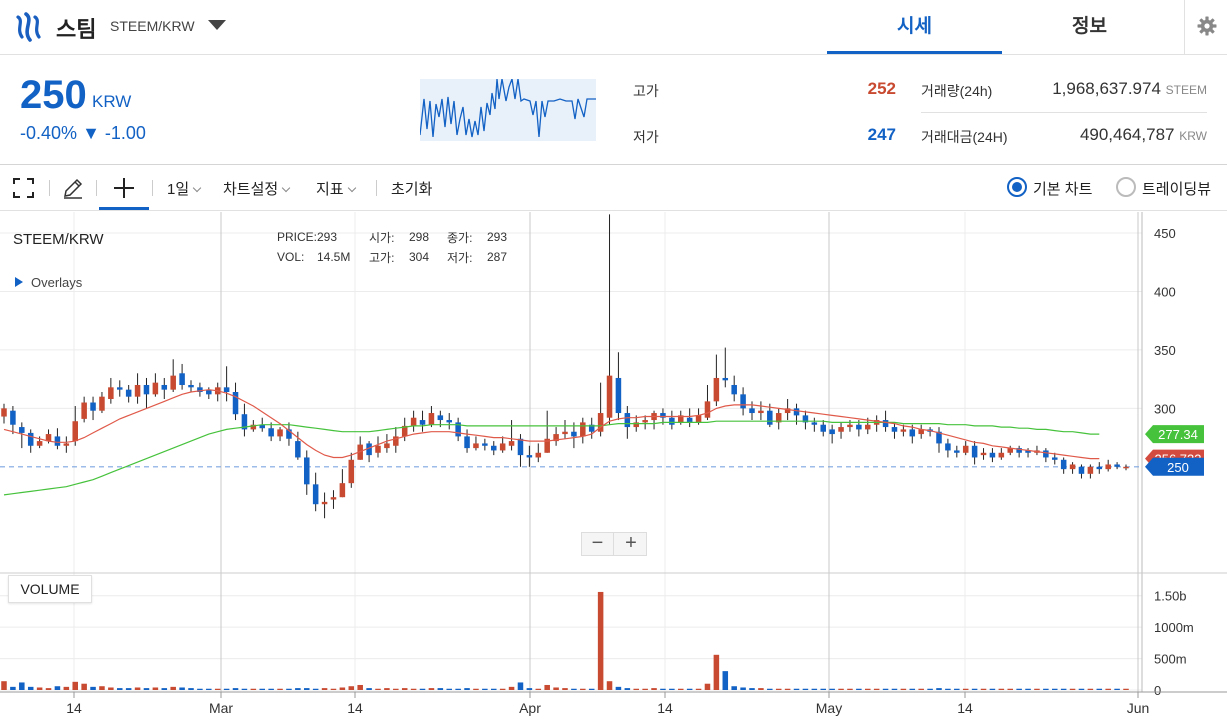 The height and width of the screenshot is (726, 1227). What do you see at coordinates (58, 239) in the screenshot?
I see `chart-pair-label: STEEM/KRW` at bounding box center [58, 239].